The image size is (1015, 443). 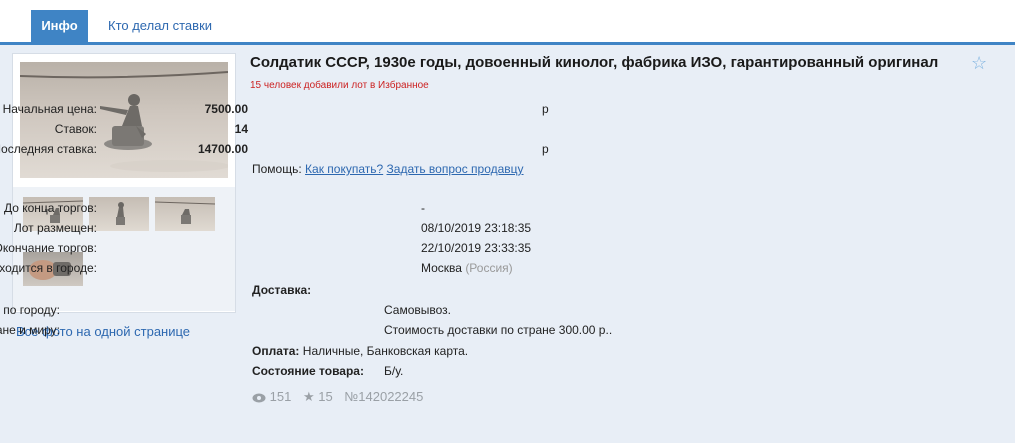 What do you see at coordinates (350, 248) in the screenshot?
I see `end-time-row: Окончание торгов: 22/10/2019 23:33:35` at bounding box center [350, 248].